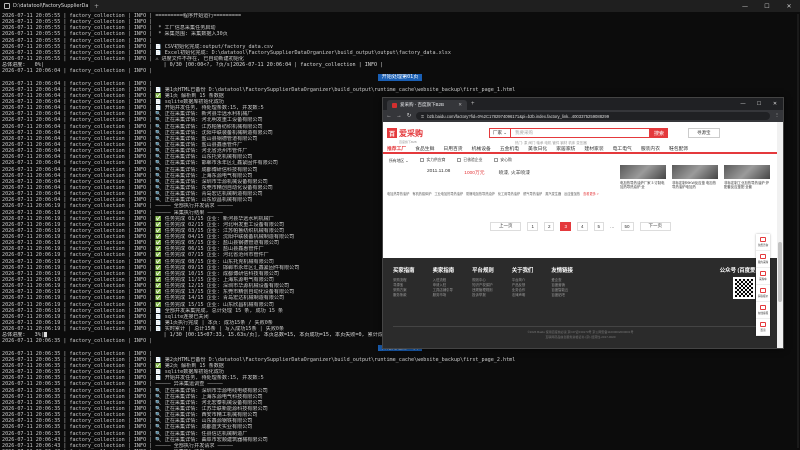 Image resolution: width=800 pixels, height=450 pixels. Describe the element at coordinates (409, 116) in the screenshot. I see `reload-button: ↻` at that location.